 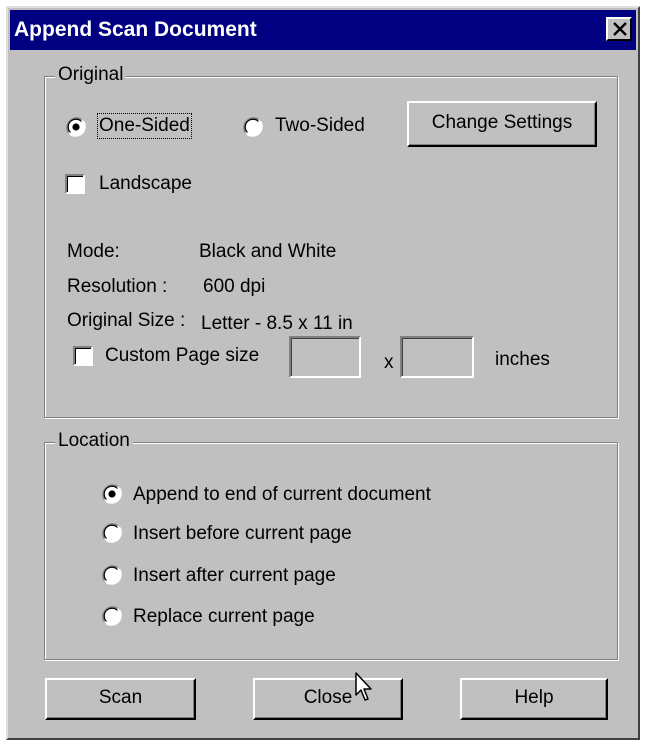 I want to click on window-close-button, so click(x=619, y=29).